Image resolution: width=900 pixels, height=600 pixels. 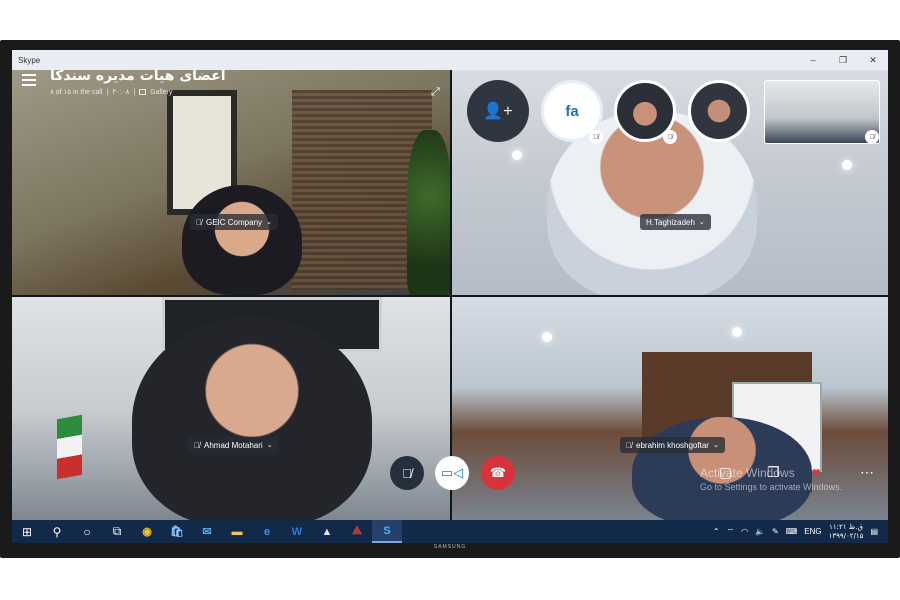 What do you see at coordinates (874, 531) in the screenshot?
I see `notification-icon: ▤` at bounding box center [874, 531].